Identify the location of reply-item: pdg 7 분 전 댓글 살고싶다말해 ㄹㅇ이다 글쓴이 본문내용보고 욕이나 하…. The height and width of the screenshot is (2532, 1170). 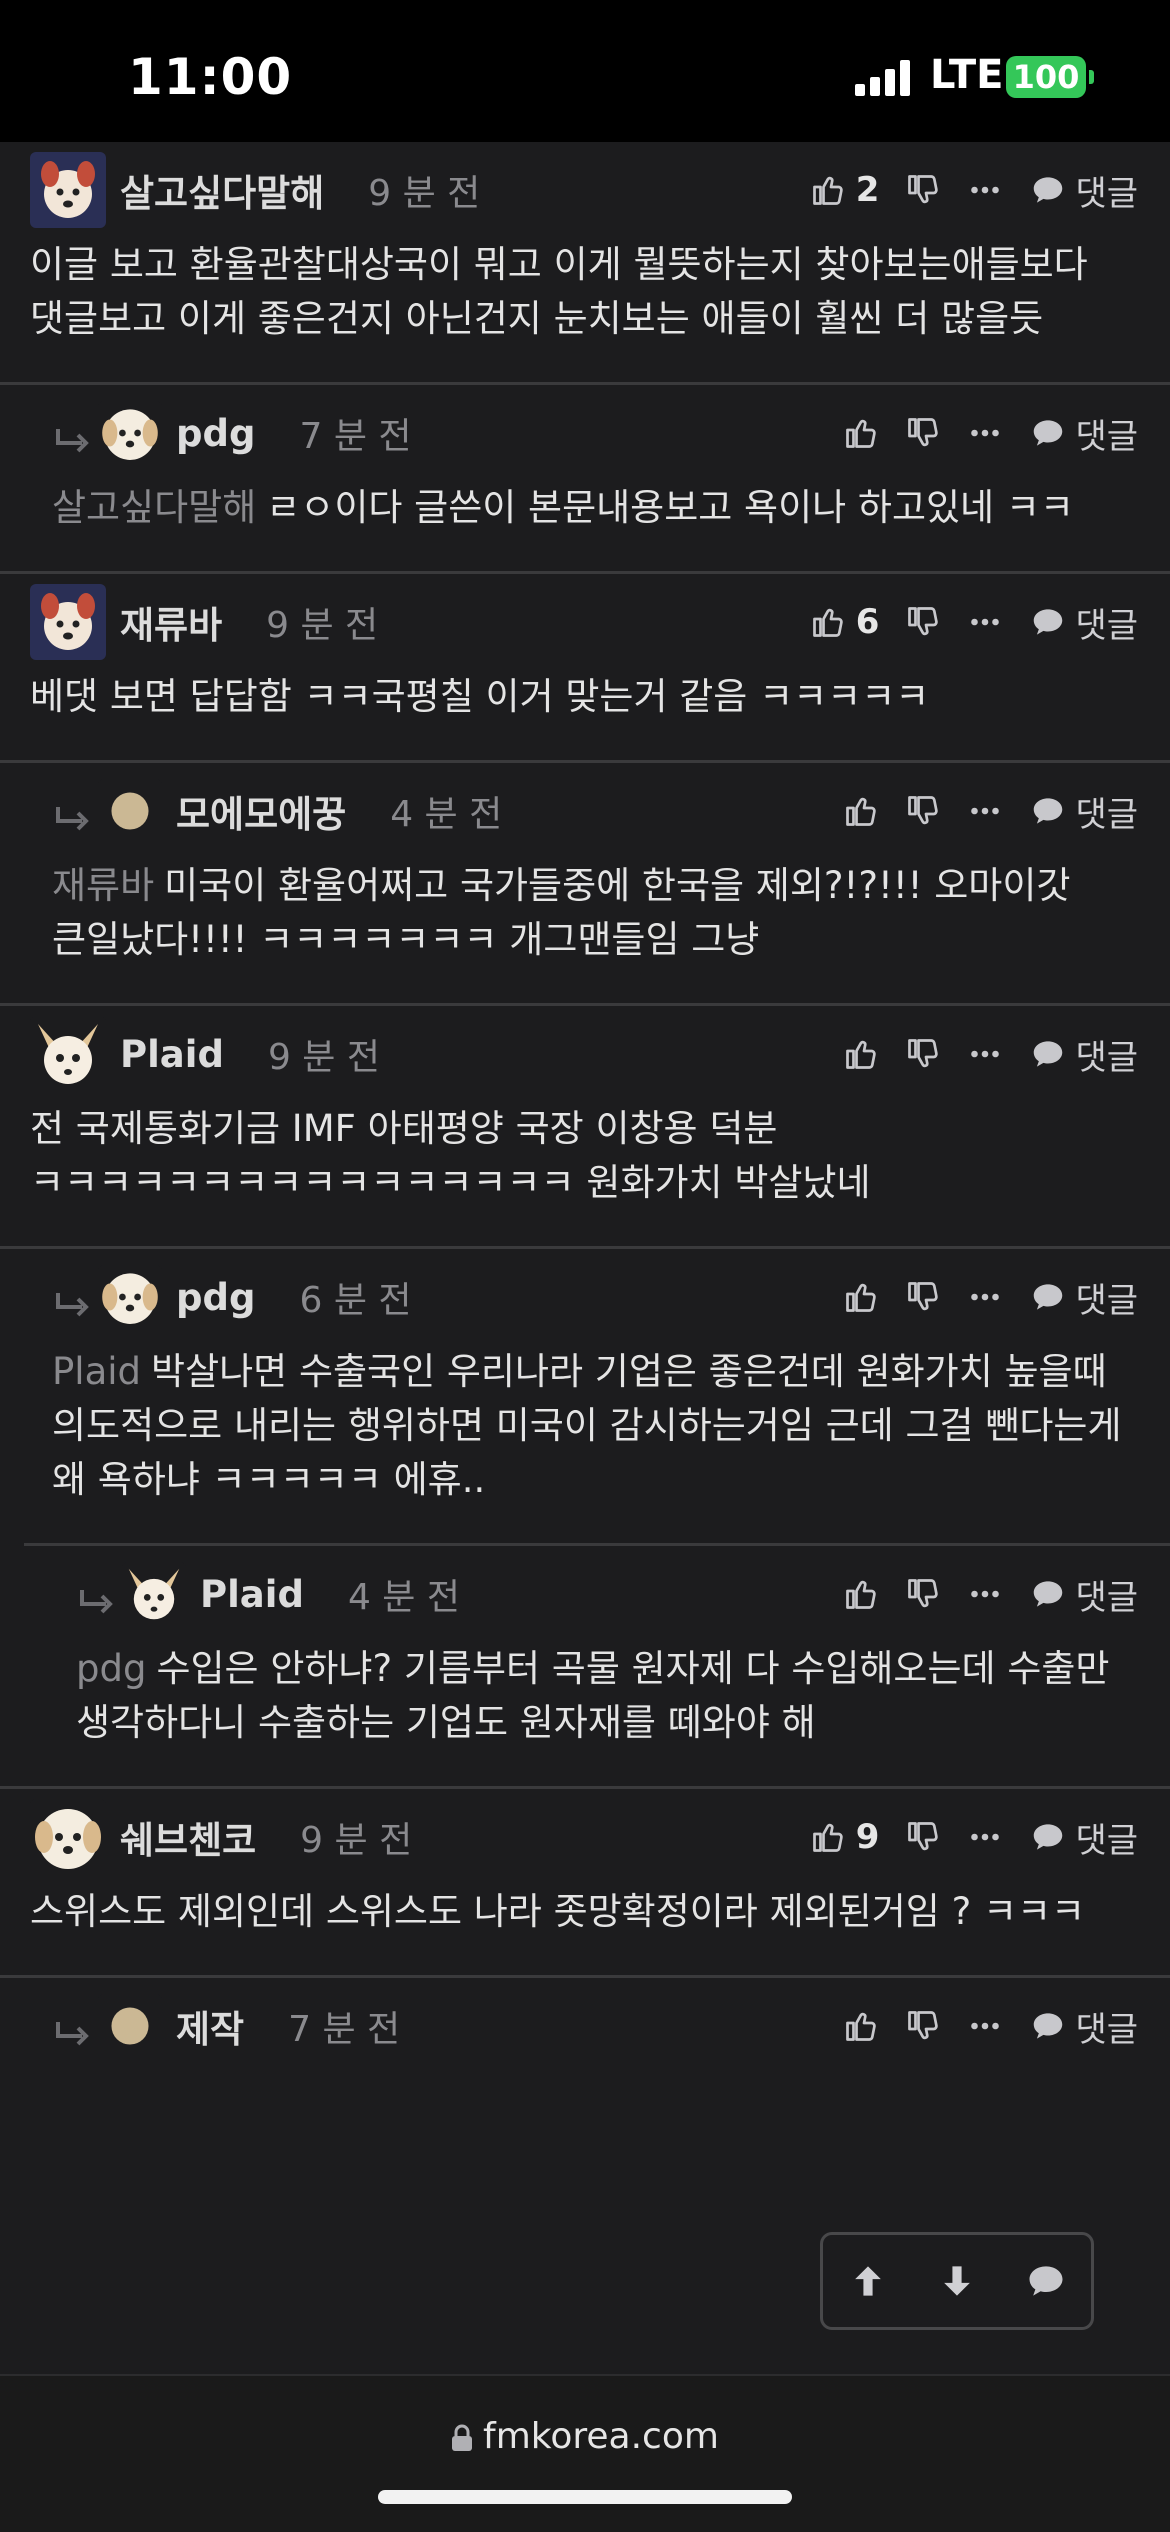
(585, 476).